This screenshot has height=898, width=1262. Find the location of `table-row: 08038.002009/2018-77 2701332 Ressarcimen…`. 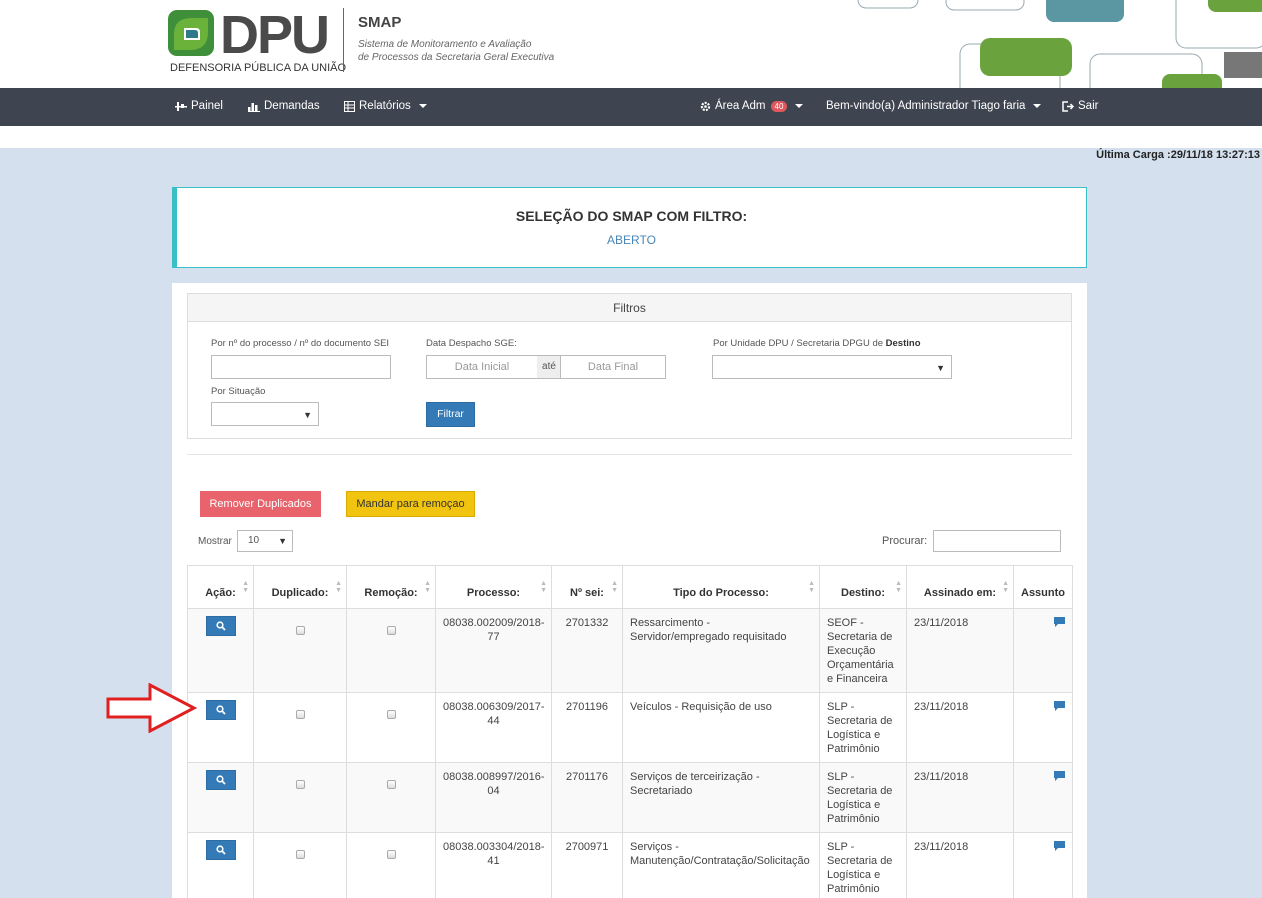

table-row: 08038.002009/2018-77 2701332 Ressarcimen… is located at coordinates (630, 650).